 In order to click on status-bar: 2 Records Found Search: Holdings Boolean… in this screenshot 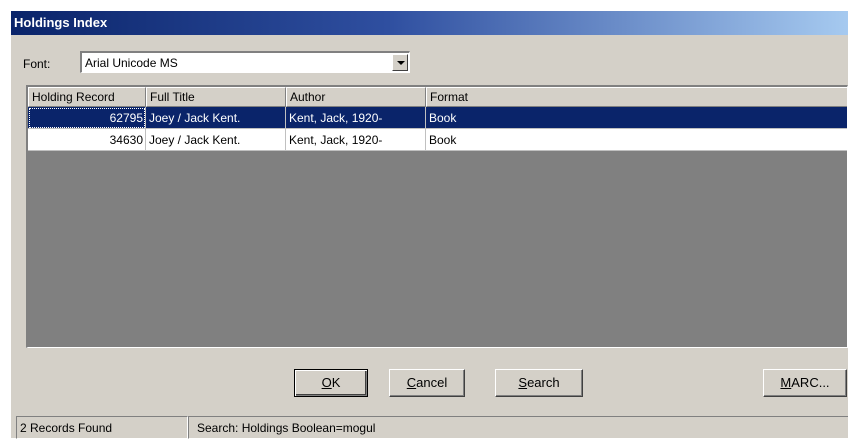, I will do `click(432, 428)`.